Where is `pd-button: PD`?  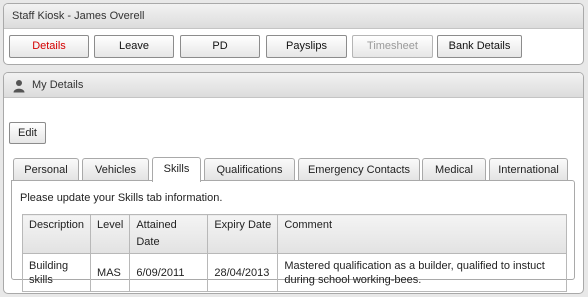
pd-button: PD is located at coordinates (220, 46).